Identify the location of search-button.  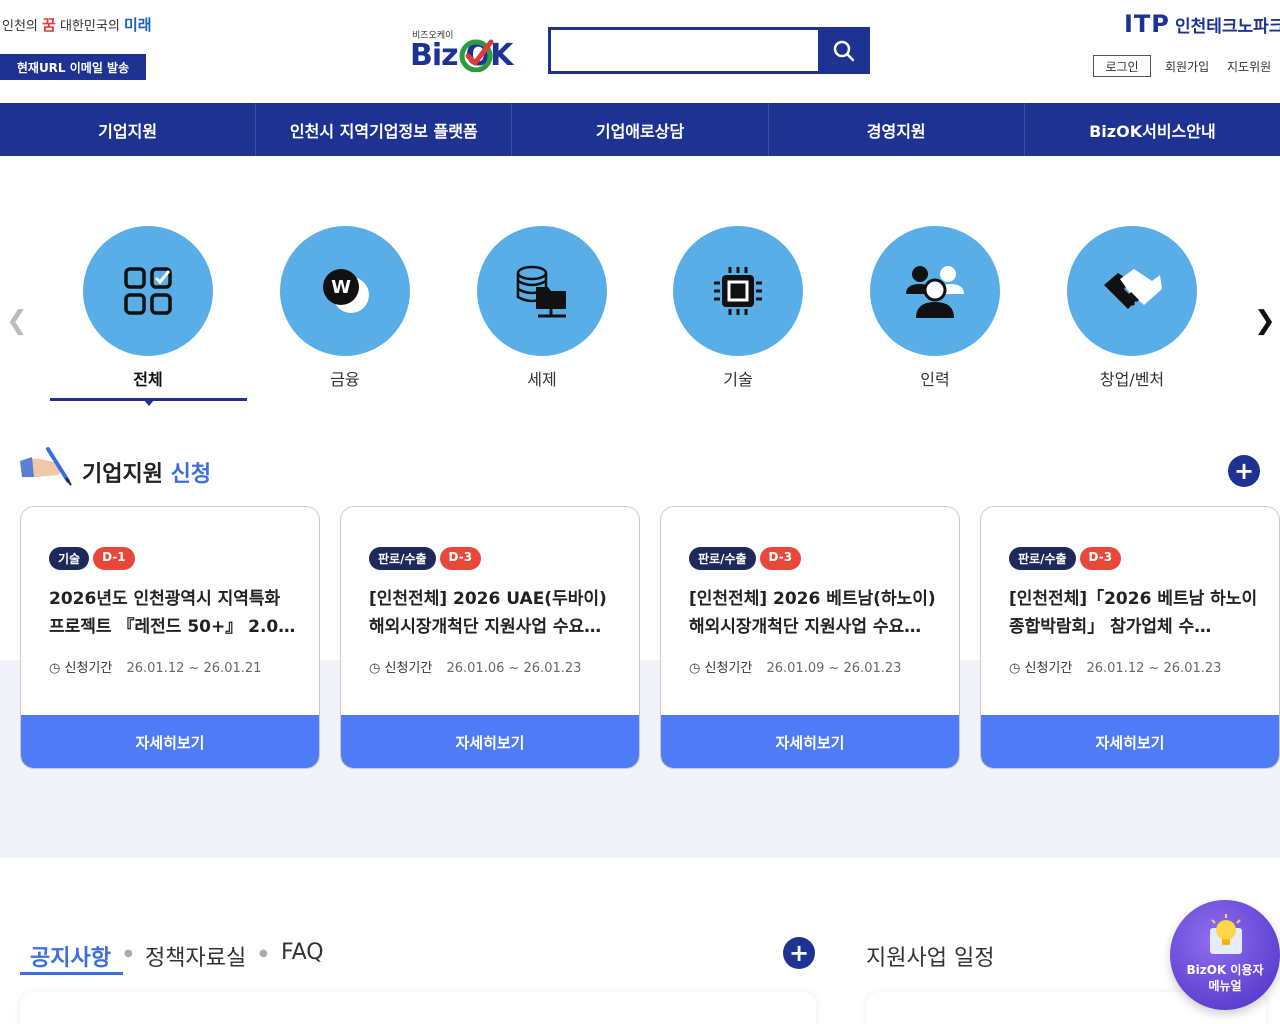
(844, 50).